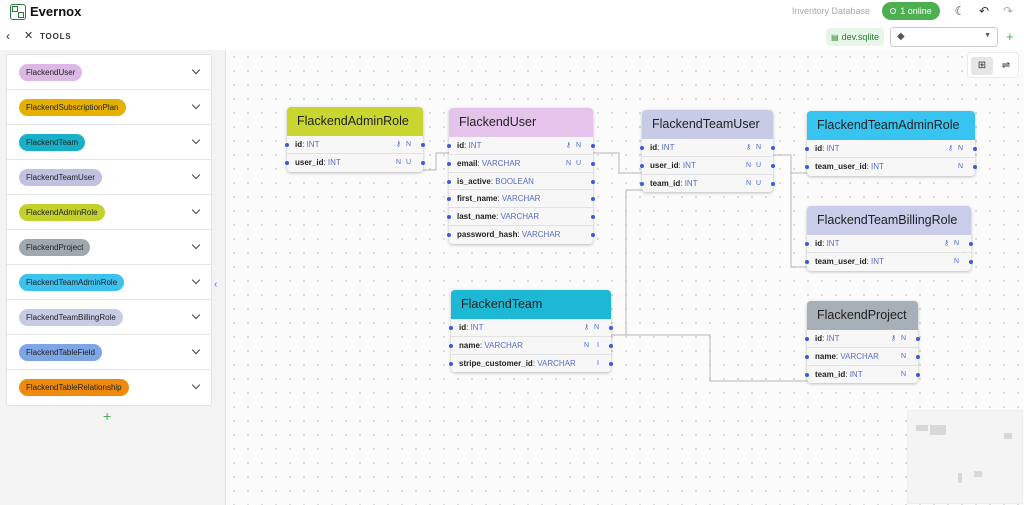 Image resolution: width=1024 pixels, height=505 pixels. Describe the element at coordinates (911, 11) in the screenshot. I see `online-users-button: 1 online` at that location.